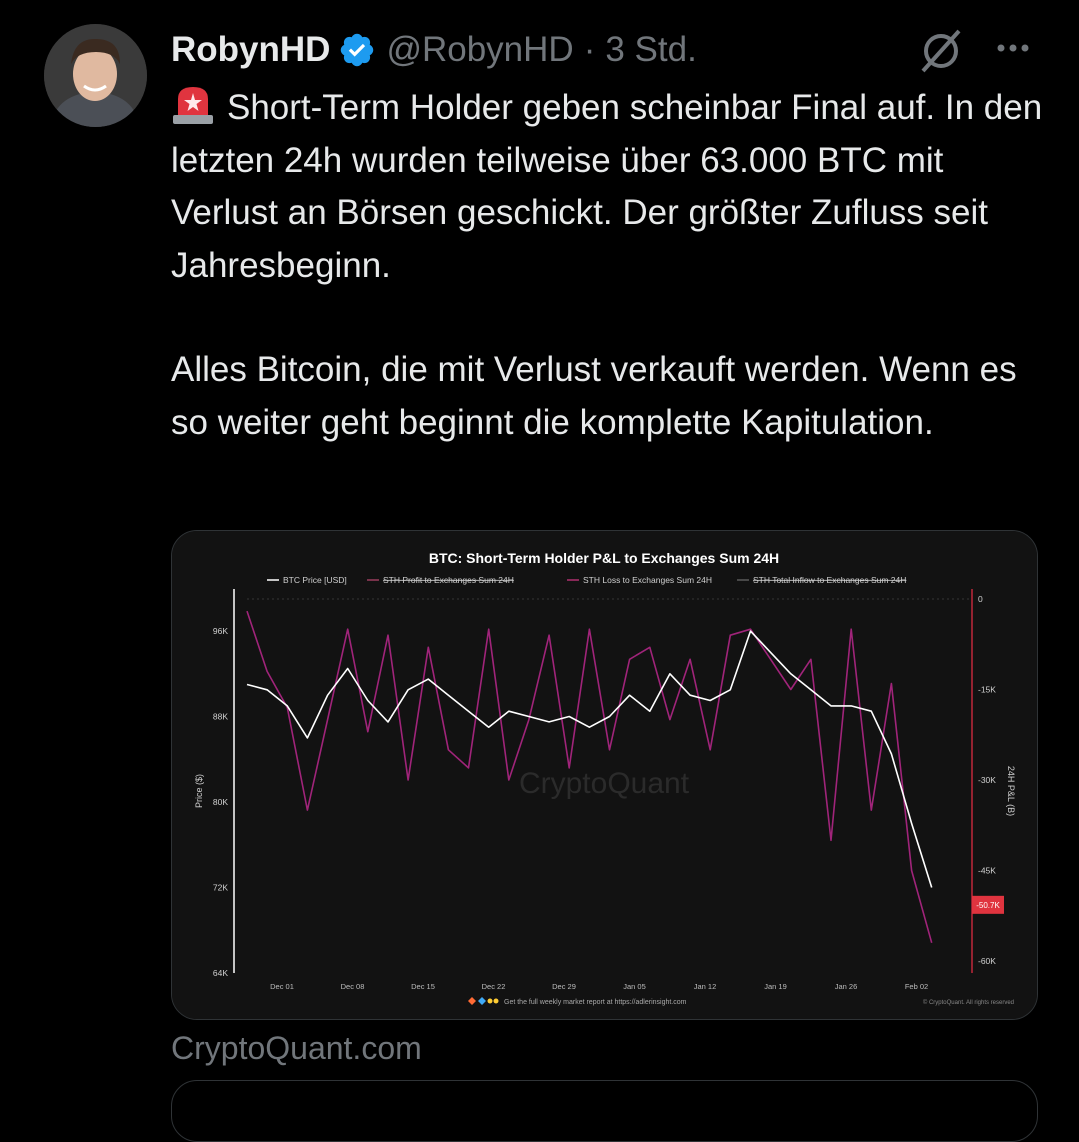  Describe the element at coordinates (987, 689) in the screenshot. I see `y-right-tick: -15K` at that location.